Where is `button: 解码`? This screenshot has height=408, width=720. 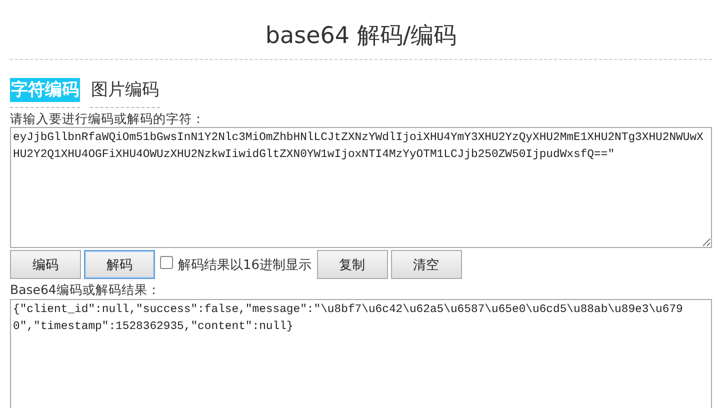
button: 解码 is located at coordinates (119, 264).